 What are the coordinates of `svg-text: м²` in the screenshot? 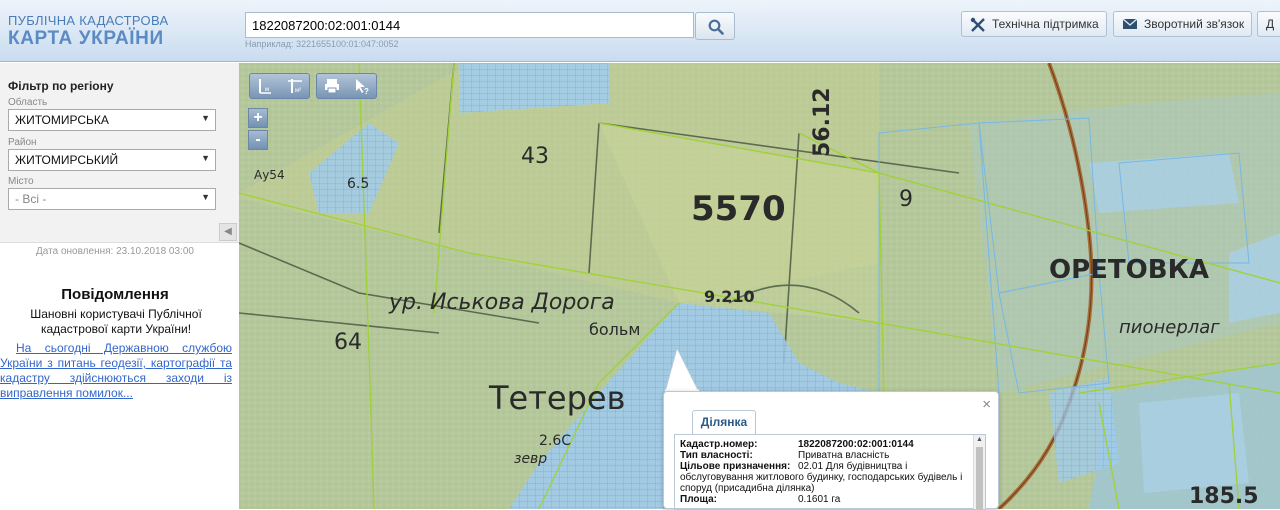 It's located at (298, 91).